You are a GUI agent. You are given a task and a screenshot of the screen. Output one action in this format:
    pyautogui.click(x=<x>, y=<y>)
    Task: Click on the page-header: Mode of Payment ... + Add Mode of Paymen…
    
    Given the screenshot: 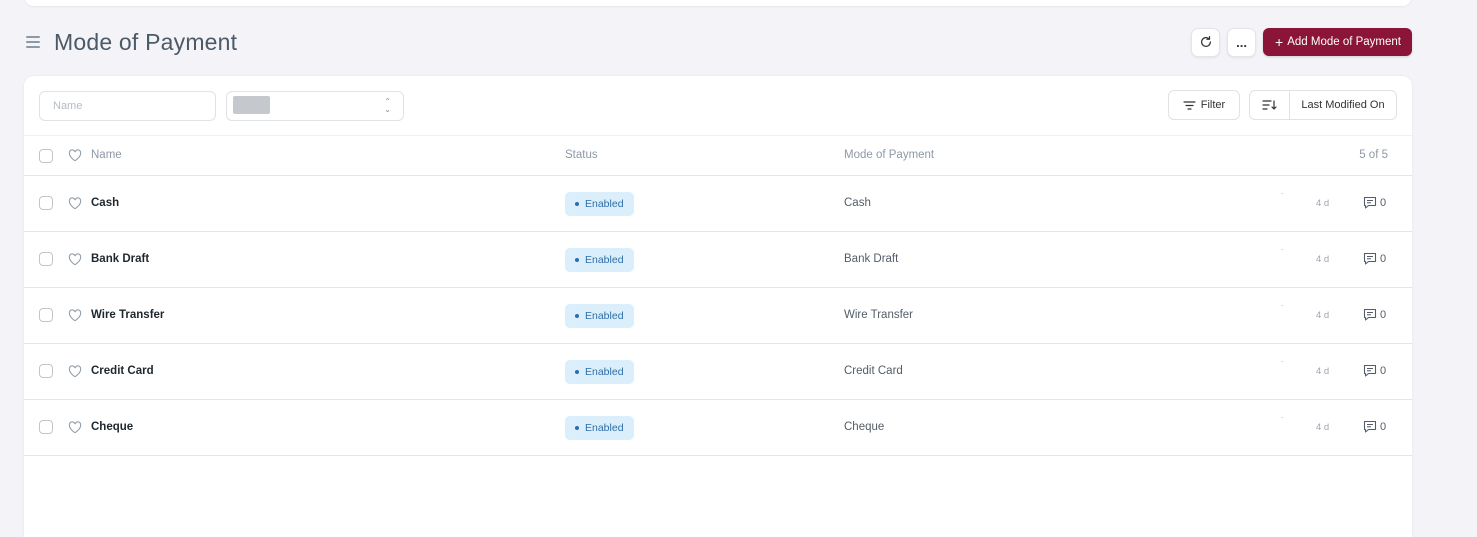 What is the action you would take?
    pyautogui.click(x=718, y=42)
    